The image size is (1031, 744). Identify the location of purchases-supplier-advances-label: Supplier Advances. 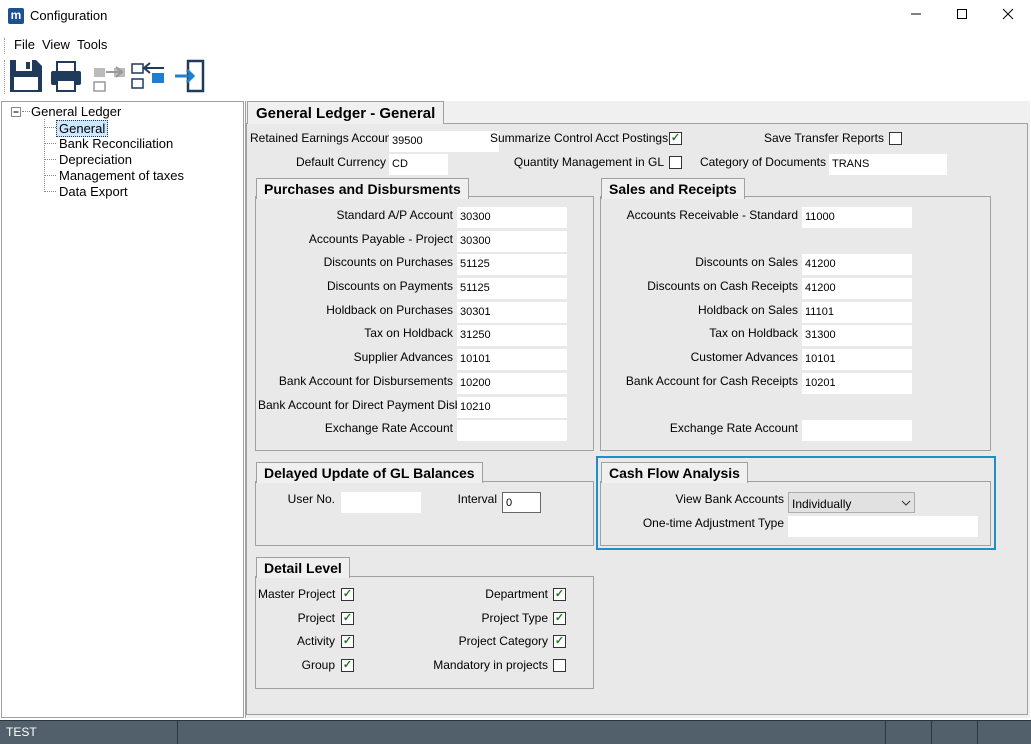
(403, 357).